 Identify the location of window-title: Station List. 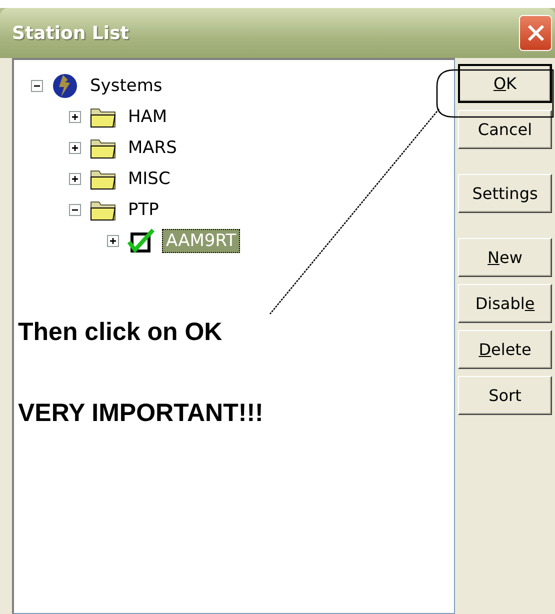
(70, 33).